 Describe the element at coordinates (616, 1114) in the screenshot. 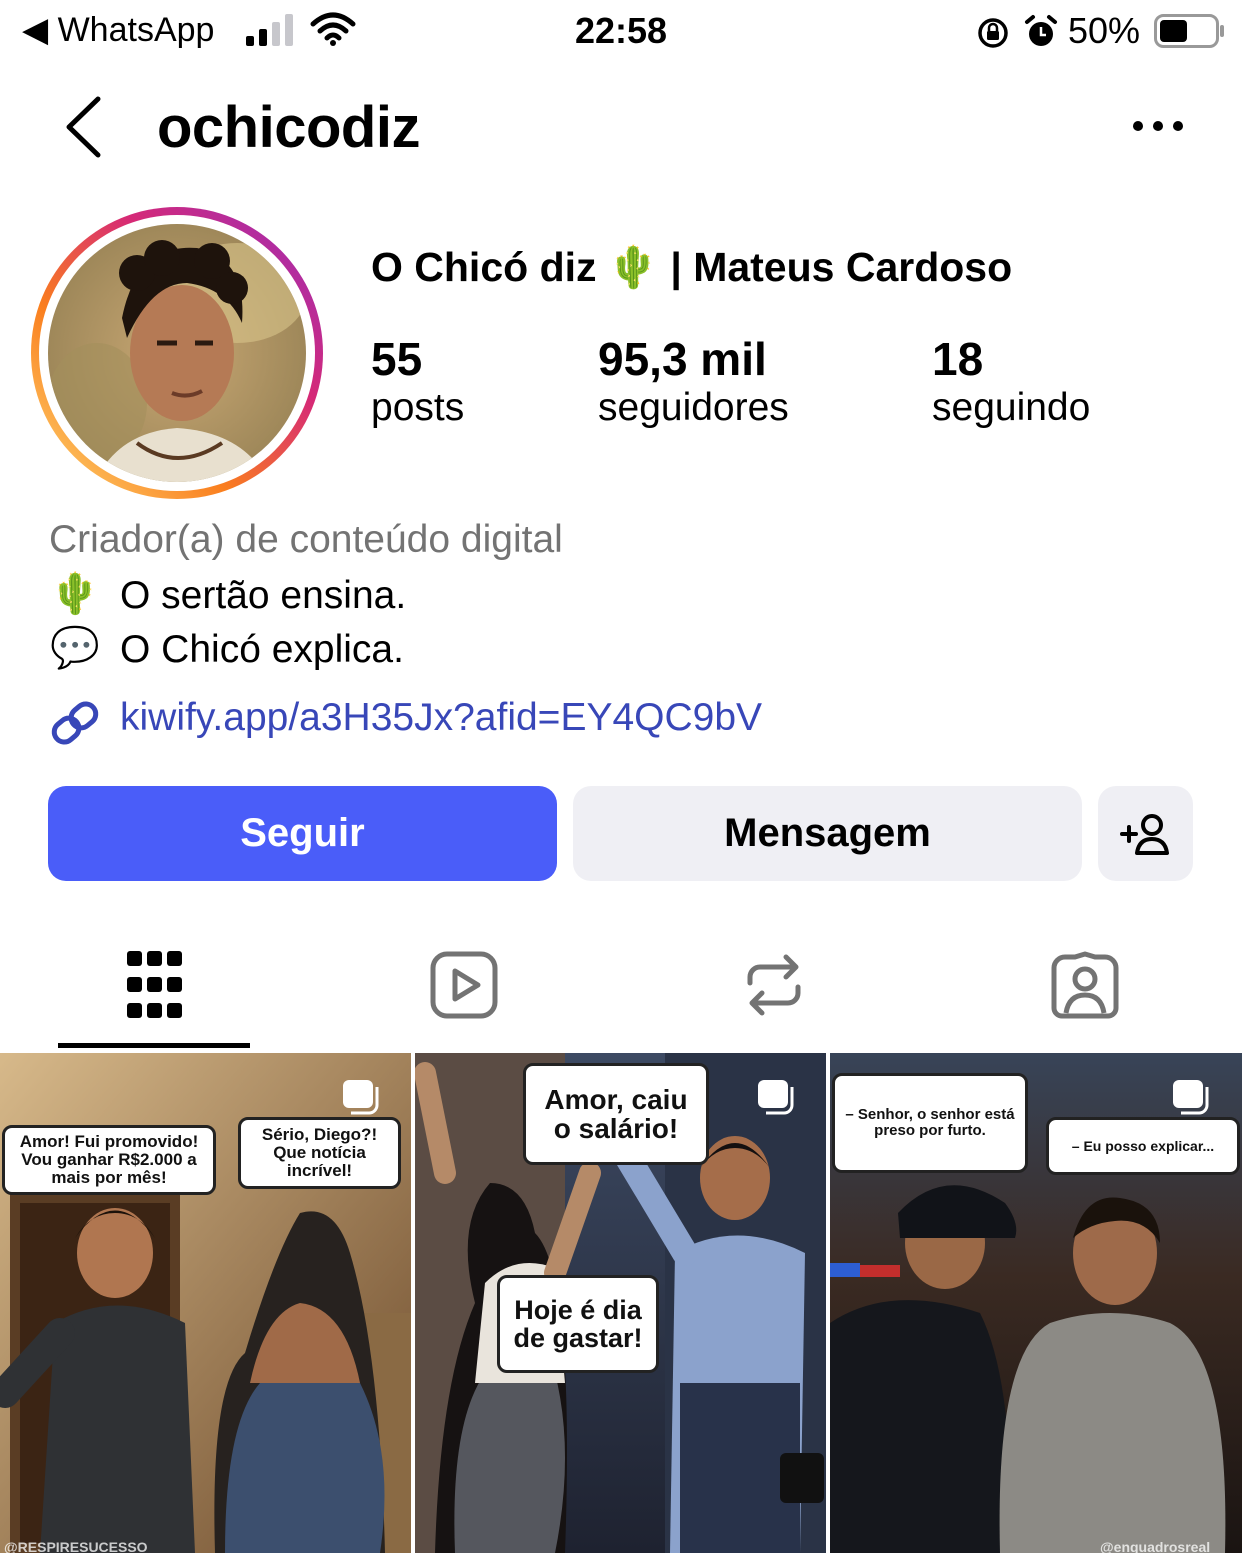

I see `speech-bubble: Amor, caiu o salário!` at that location.